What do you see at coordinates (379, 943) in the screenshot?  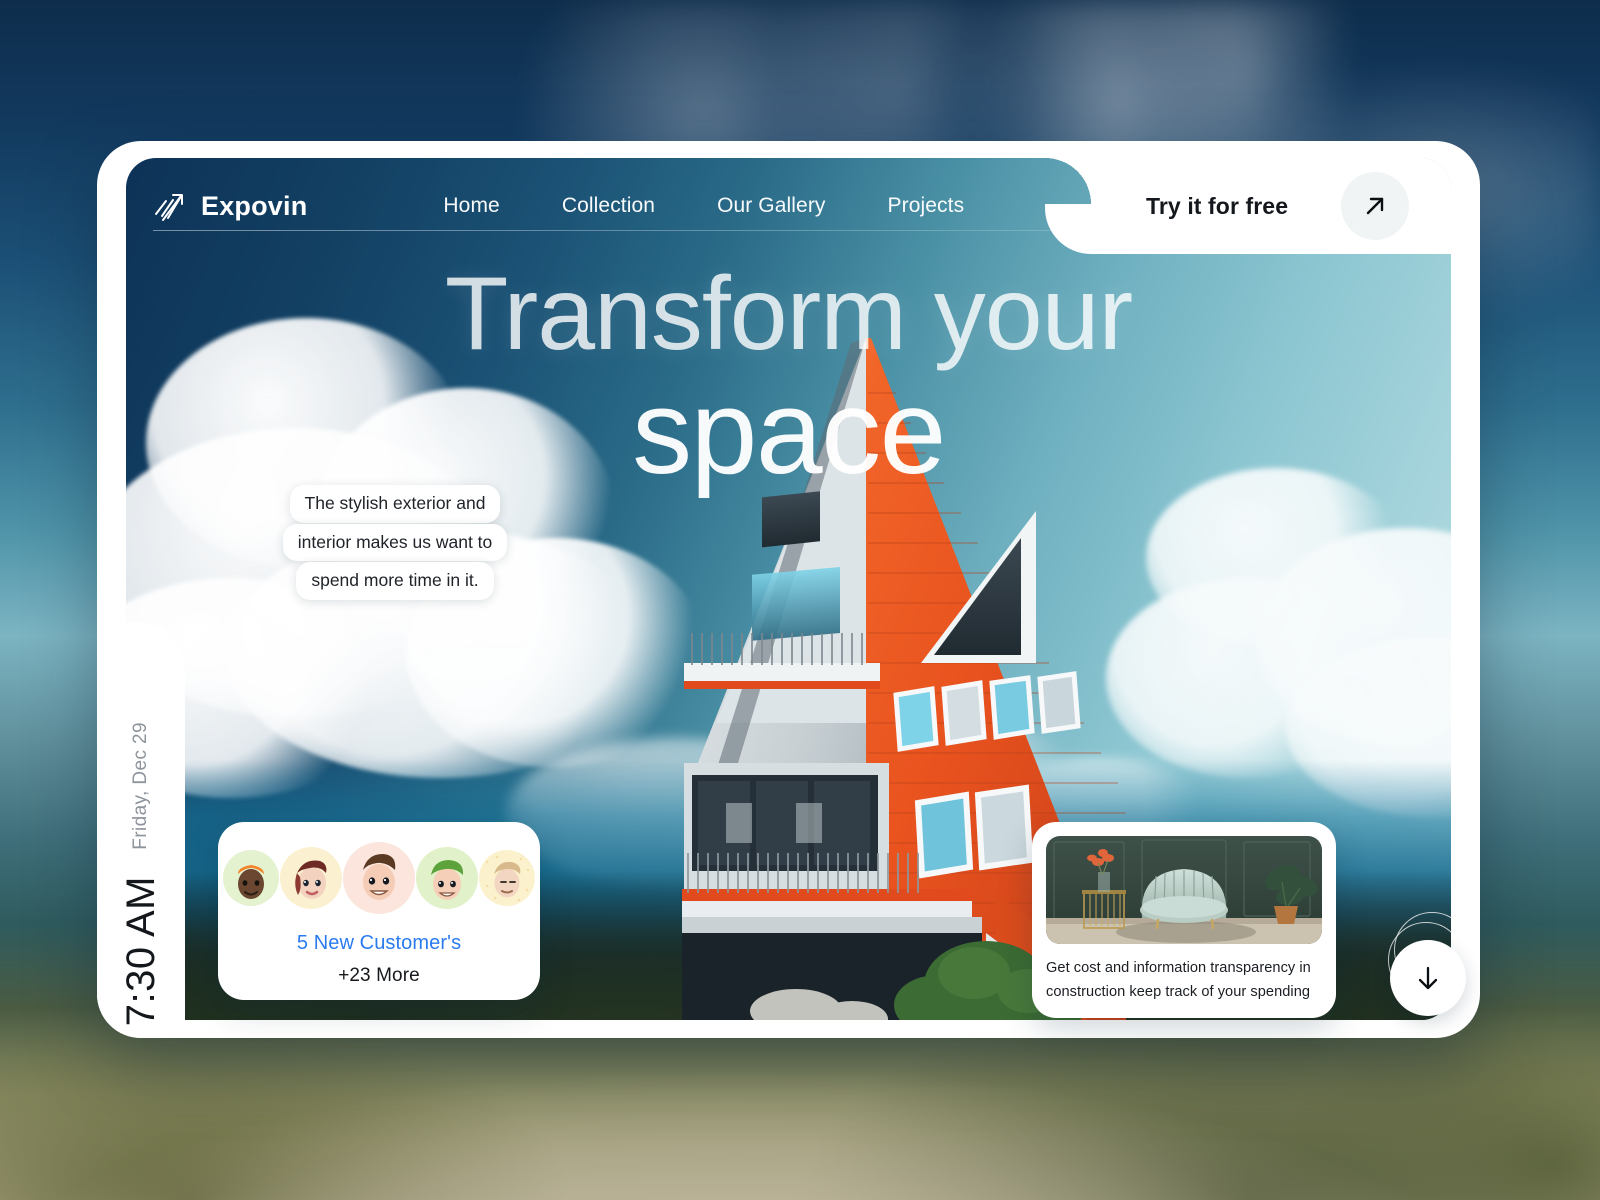 I see `new-customers-title: 5 New Customer's` at bounding box center [379, 943].